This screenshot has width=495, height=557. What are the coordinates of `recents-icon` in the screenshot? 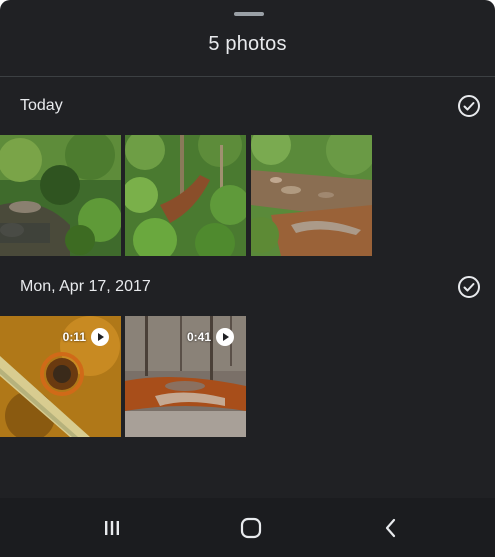 It's located at (112, 528).